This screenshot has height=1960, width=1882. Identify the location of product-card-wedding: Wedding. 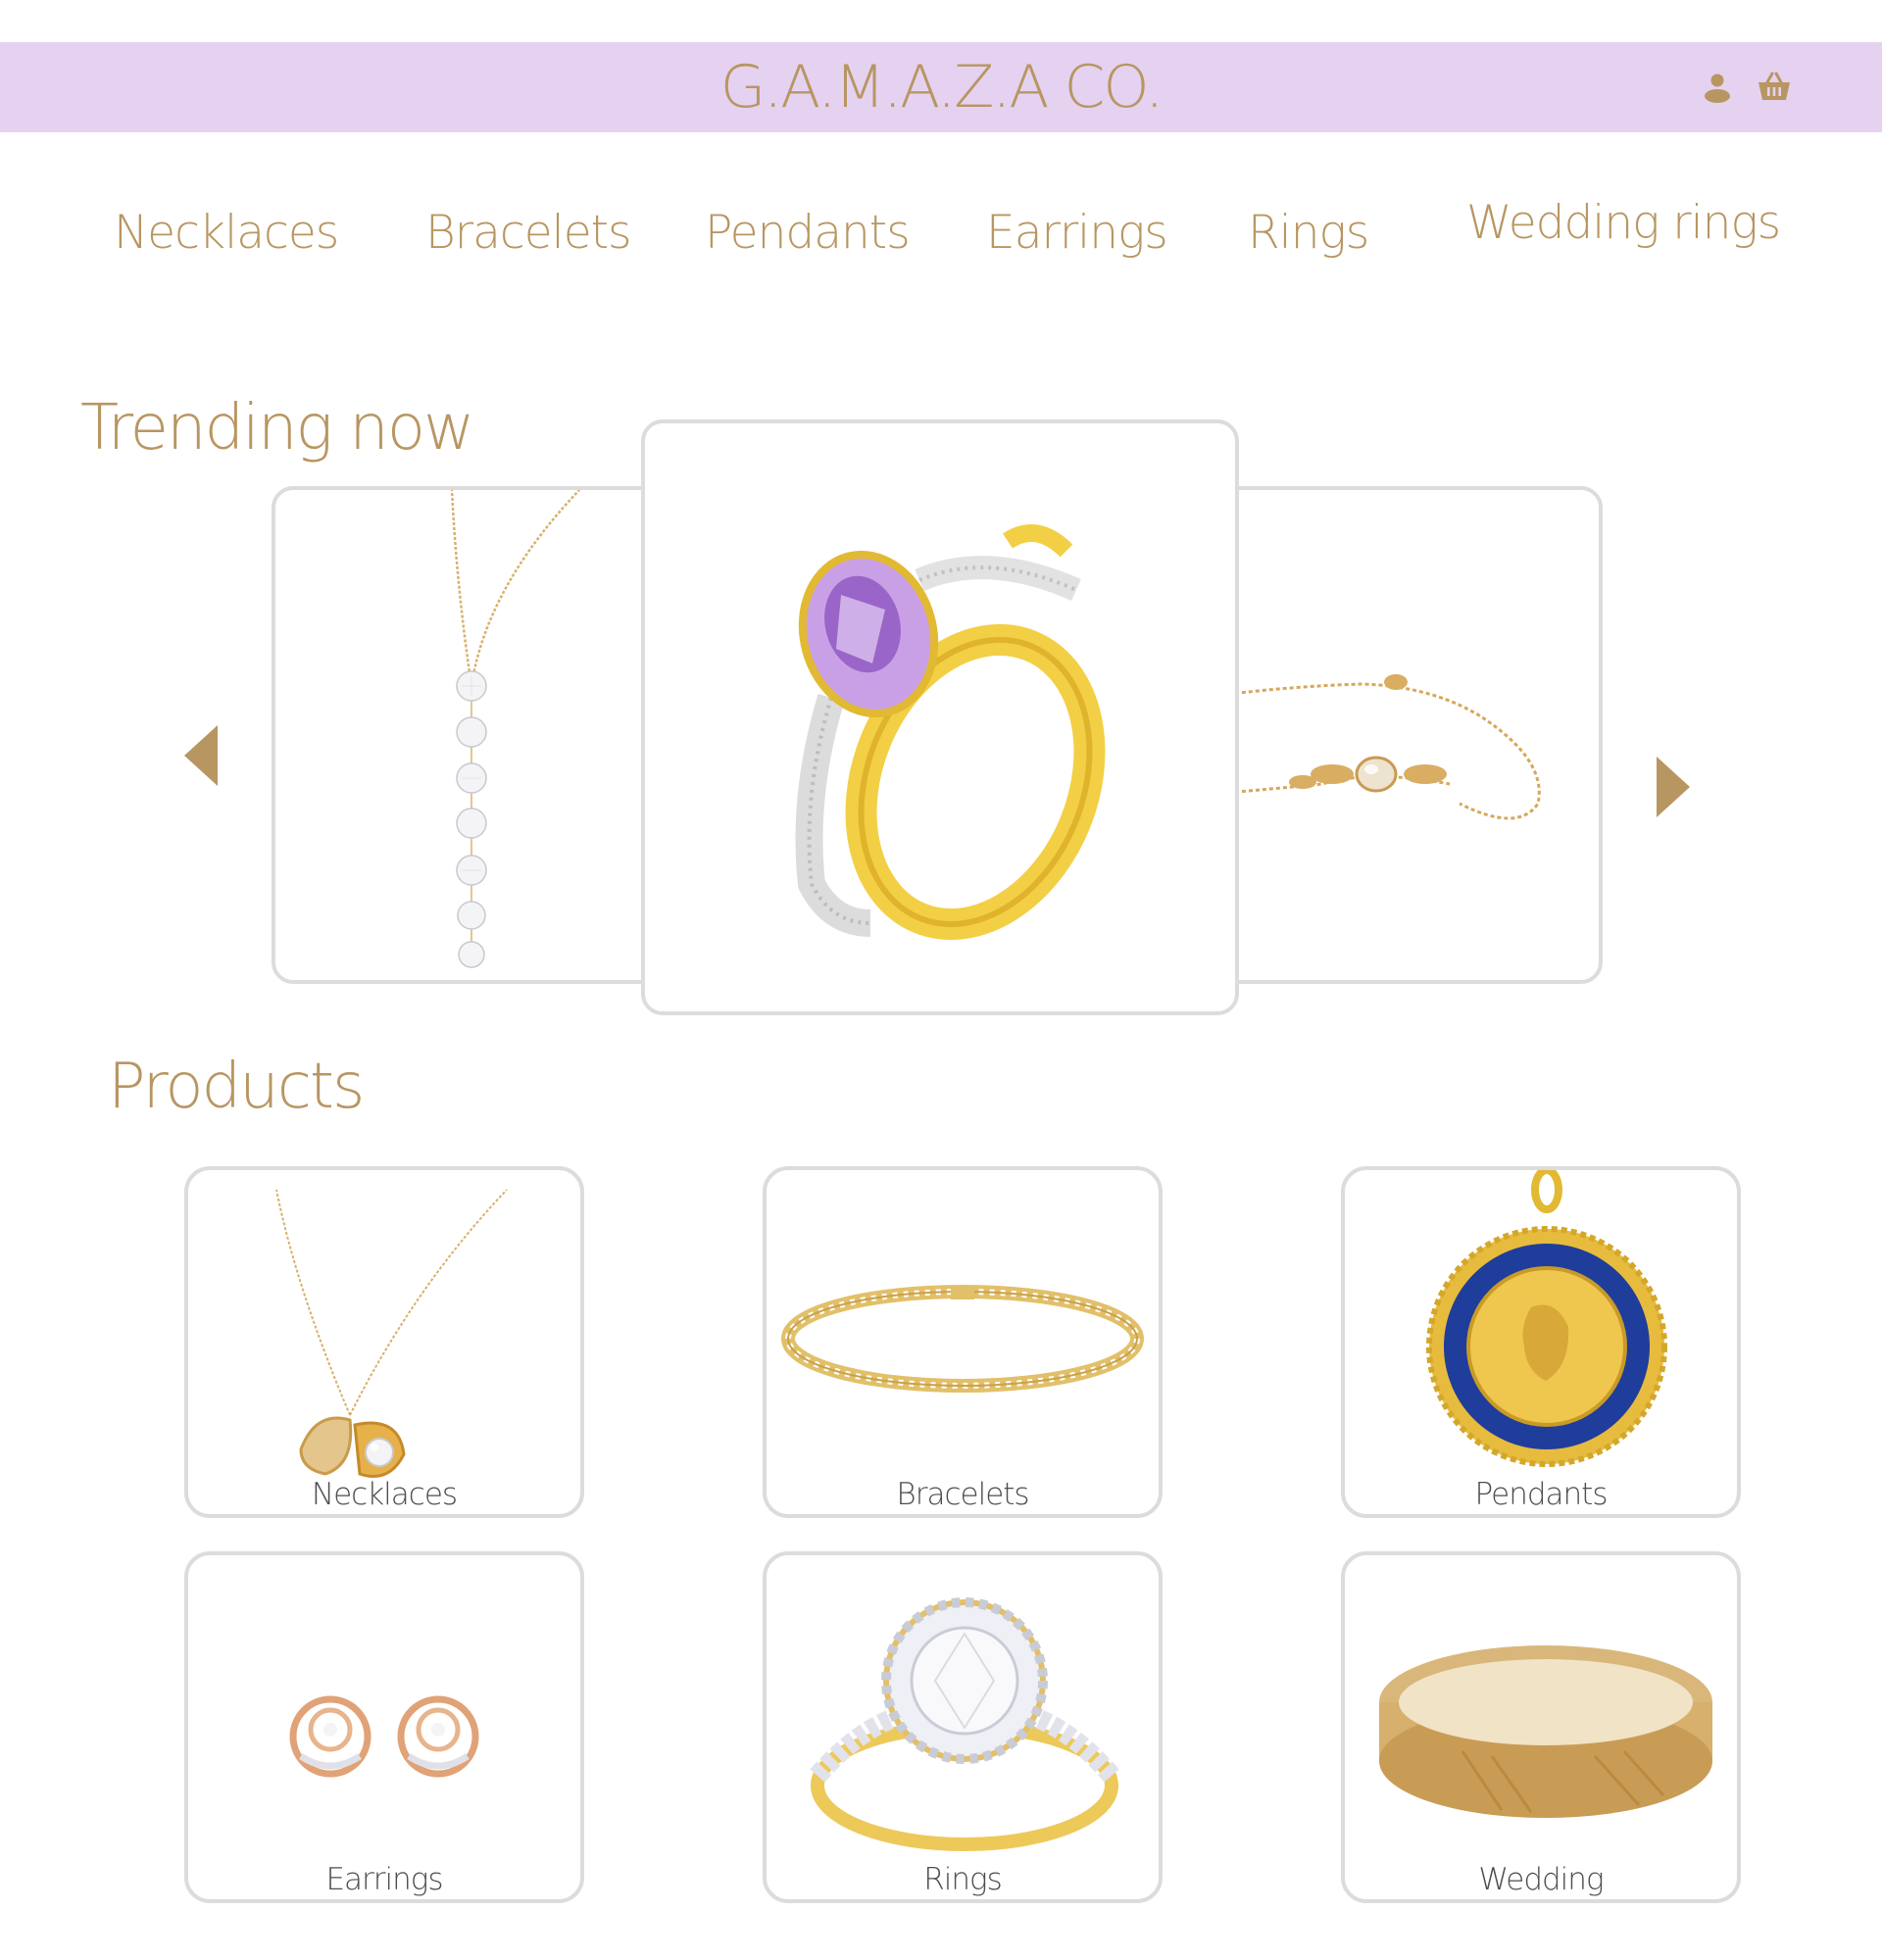
(1541, 1727).